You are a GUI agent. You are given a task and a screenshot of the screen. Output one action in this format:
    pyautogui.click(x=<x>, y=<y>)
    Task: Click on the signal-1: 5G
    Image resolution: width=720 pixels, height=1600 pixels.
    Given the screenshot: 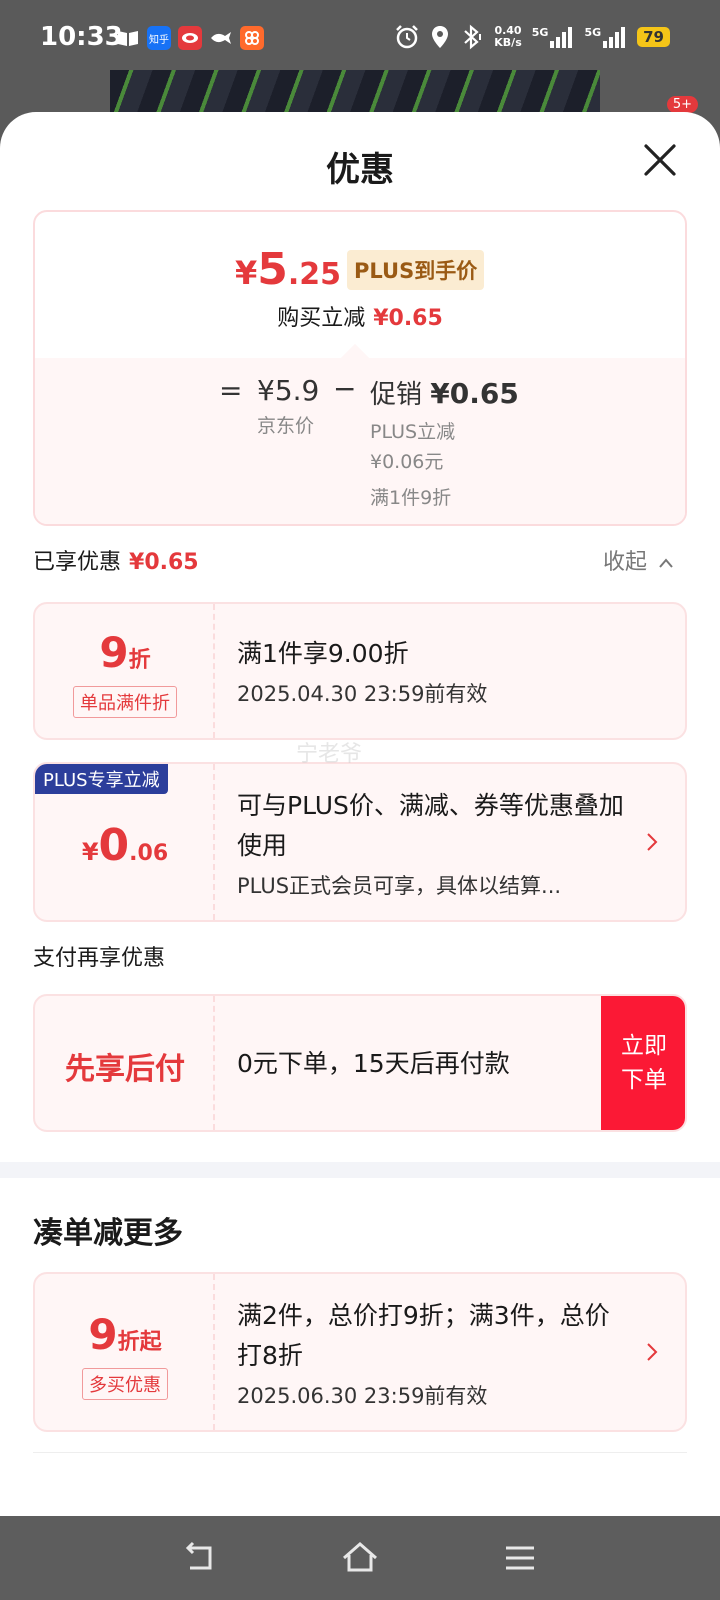 What is the action you would take?
    pyautogui.click(x=553, y=37)
    